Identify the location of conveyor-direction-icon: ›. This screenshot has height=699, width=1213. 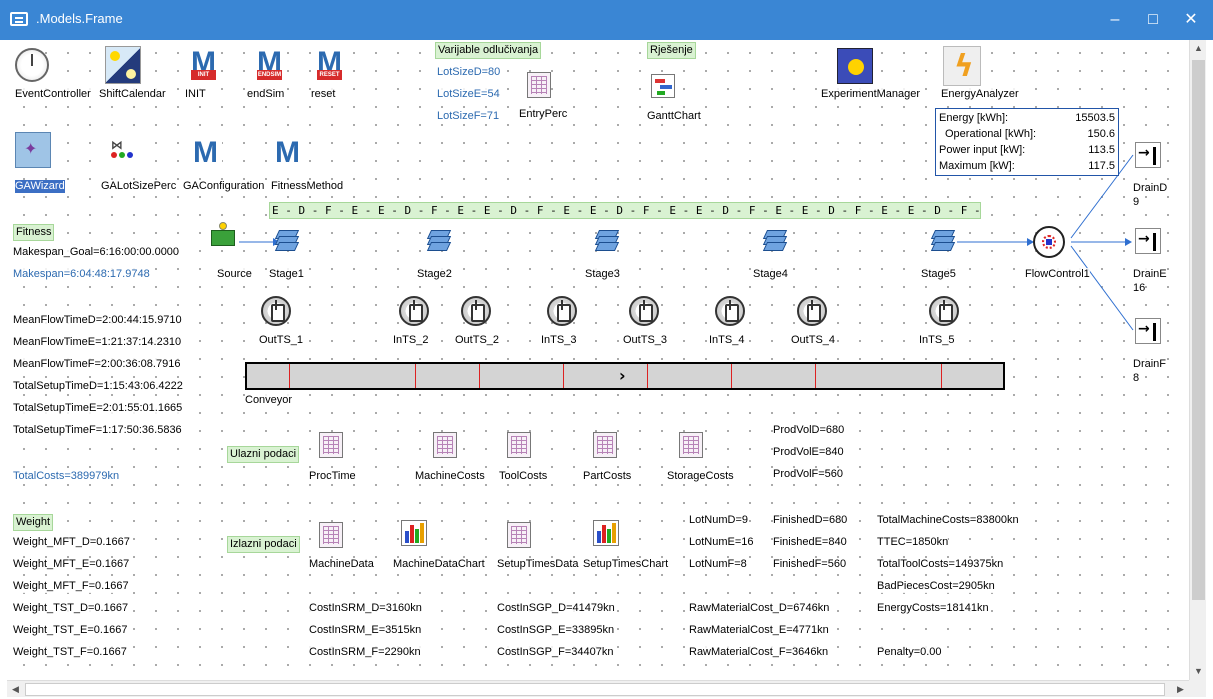
(622, 375).